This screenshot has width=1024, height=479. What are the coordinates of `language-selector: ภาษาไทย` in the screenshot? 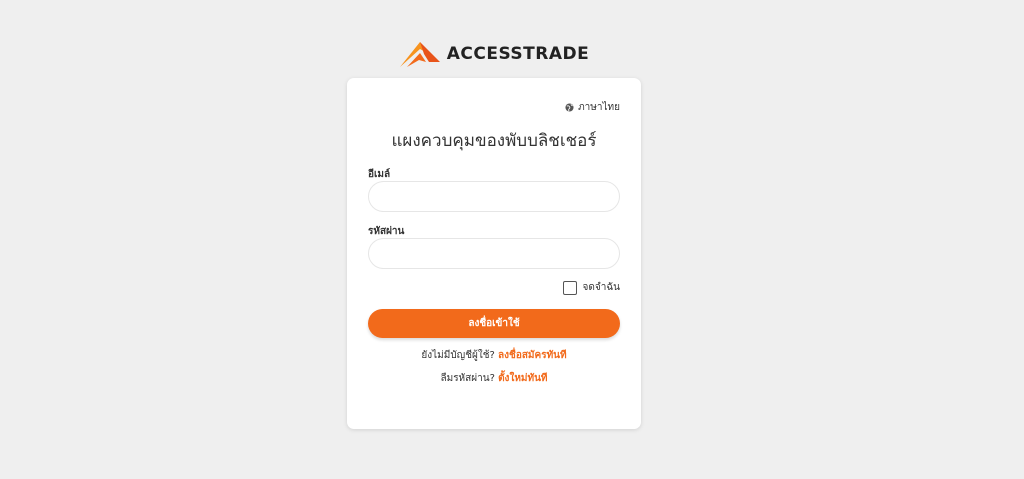 It's located at (592, 107).